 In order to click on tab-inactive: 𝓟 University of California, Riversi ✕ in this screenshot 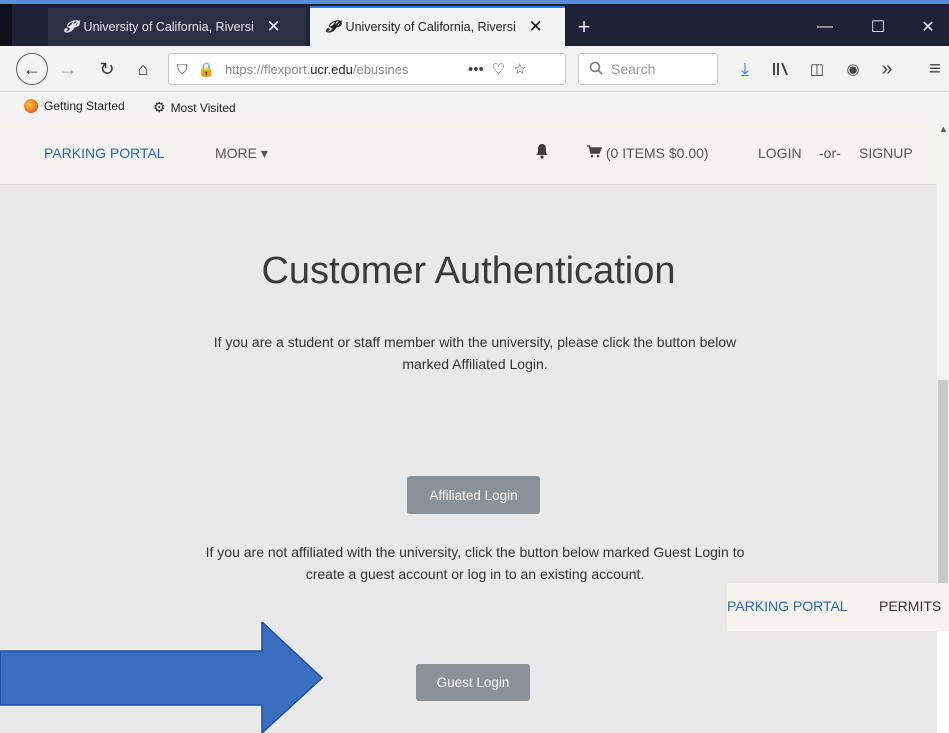, I will do `click(177, 27)`.